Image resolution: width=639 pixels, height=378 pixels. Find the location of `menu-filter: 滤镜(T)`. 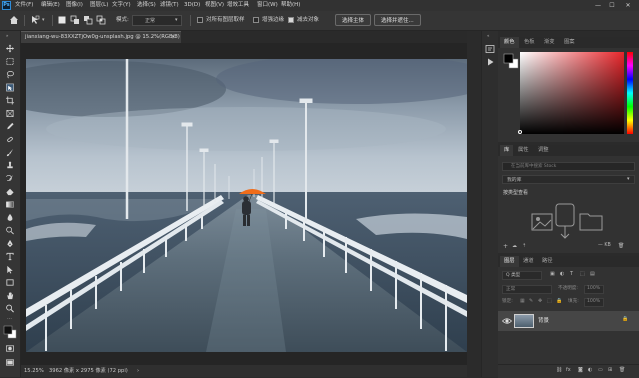

menu-filter: 滤镜(T) is located at coordinates (169, 5).